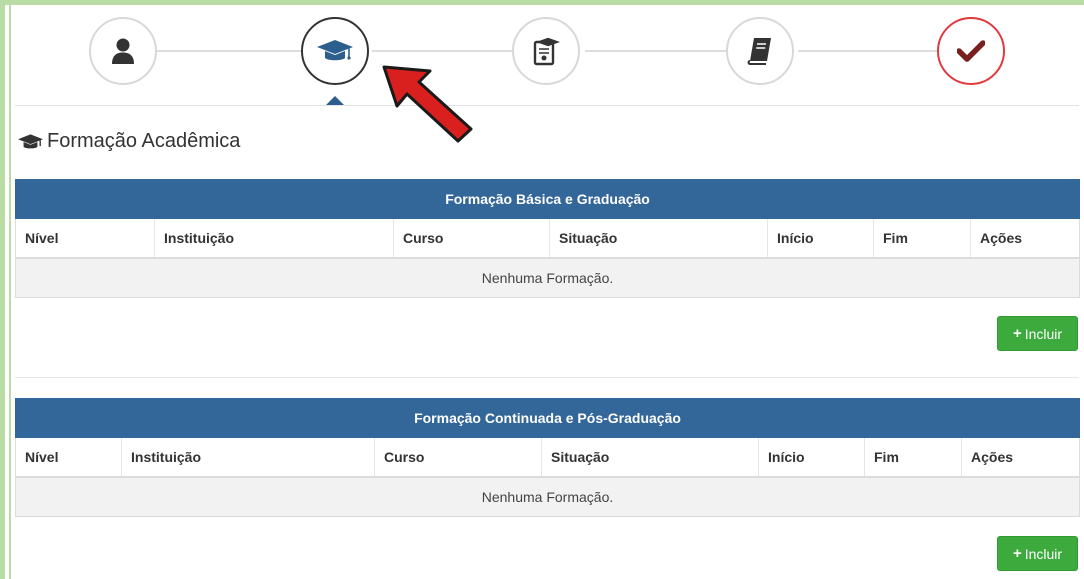  I want to click on section-title: Formação Acadêmica, so click(128, 141).